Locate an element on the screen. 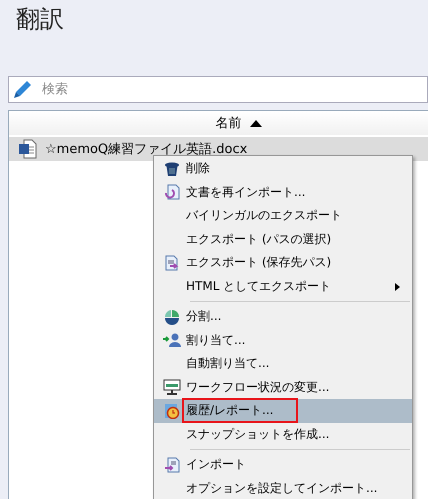 The height and width of the screenshot is (499, 428). menu-item-label: エクスポート (パスの選択) is located at coordinates (259, 239).